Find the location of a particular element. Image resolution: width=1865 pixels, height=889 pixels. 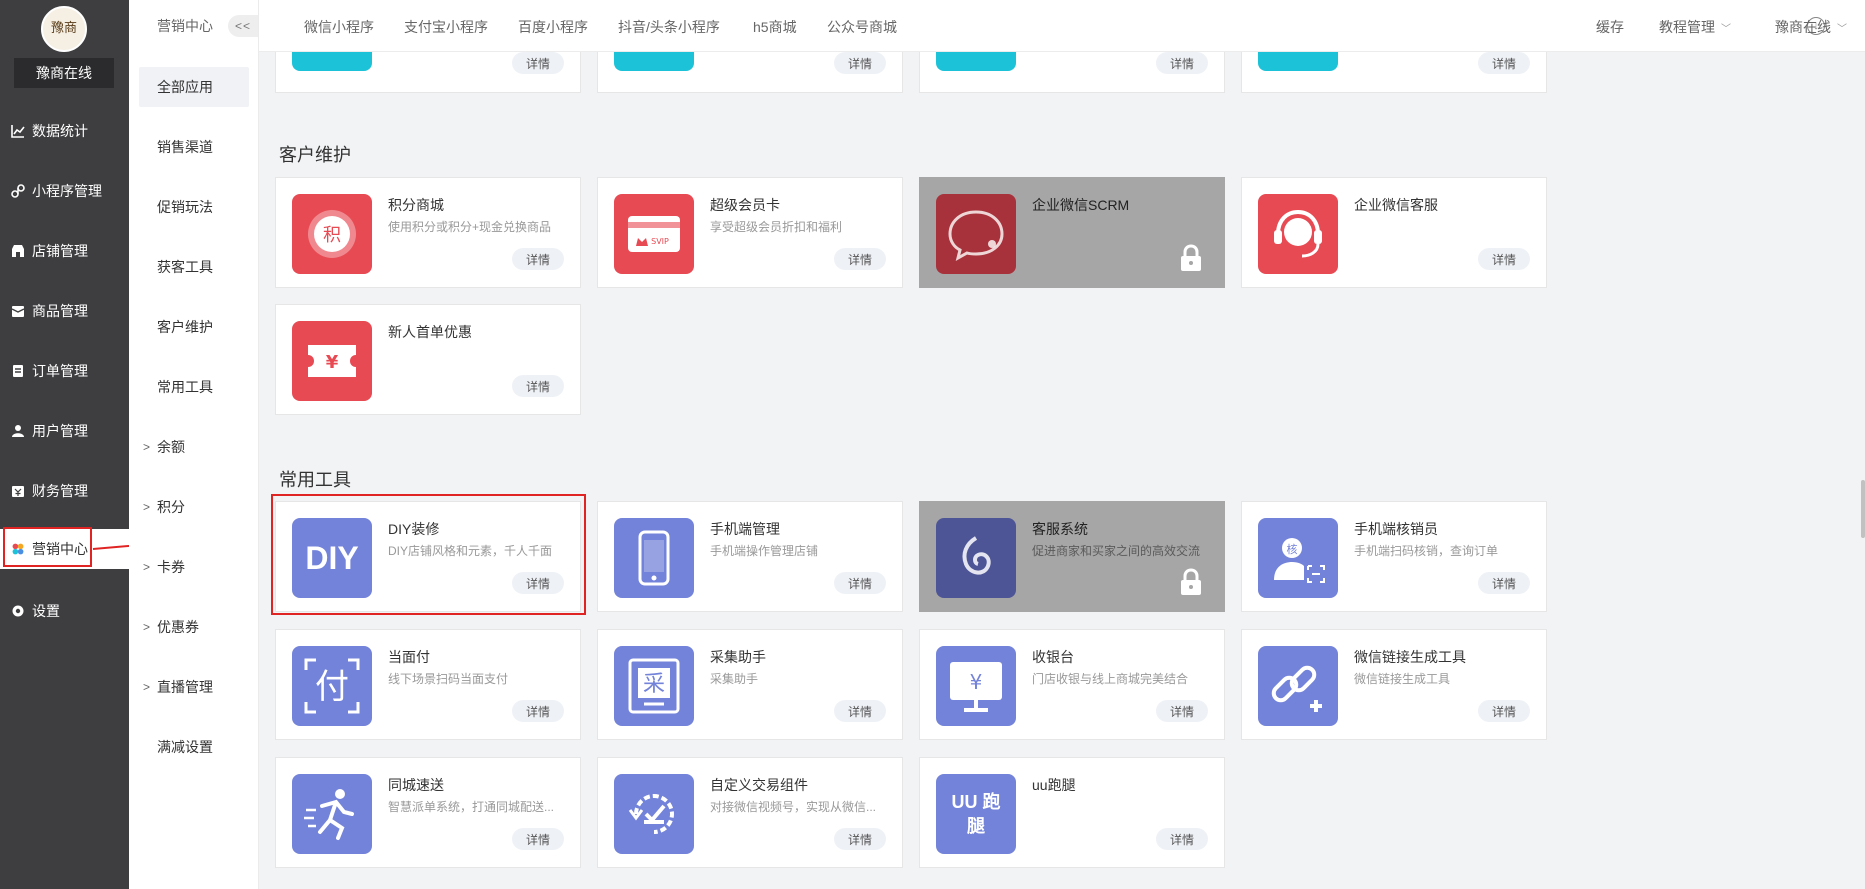

ticket-icon-text: ¥ is located at coordinates (332, 362).